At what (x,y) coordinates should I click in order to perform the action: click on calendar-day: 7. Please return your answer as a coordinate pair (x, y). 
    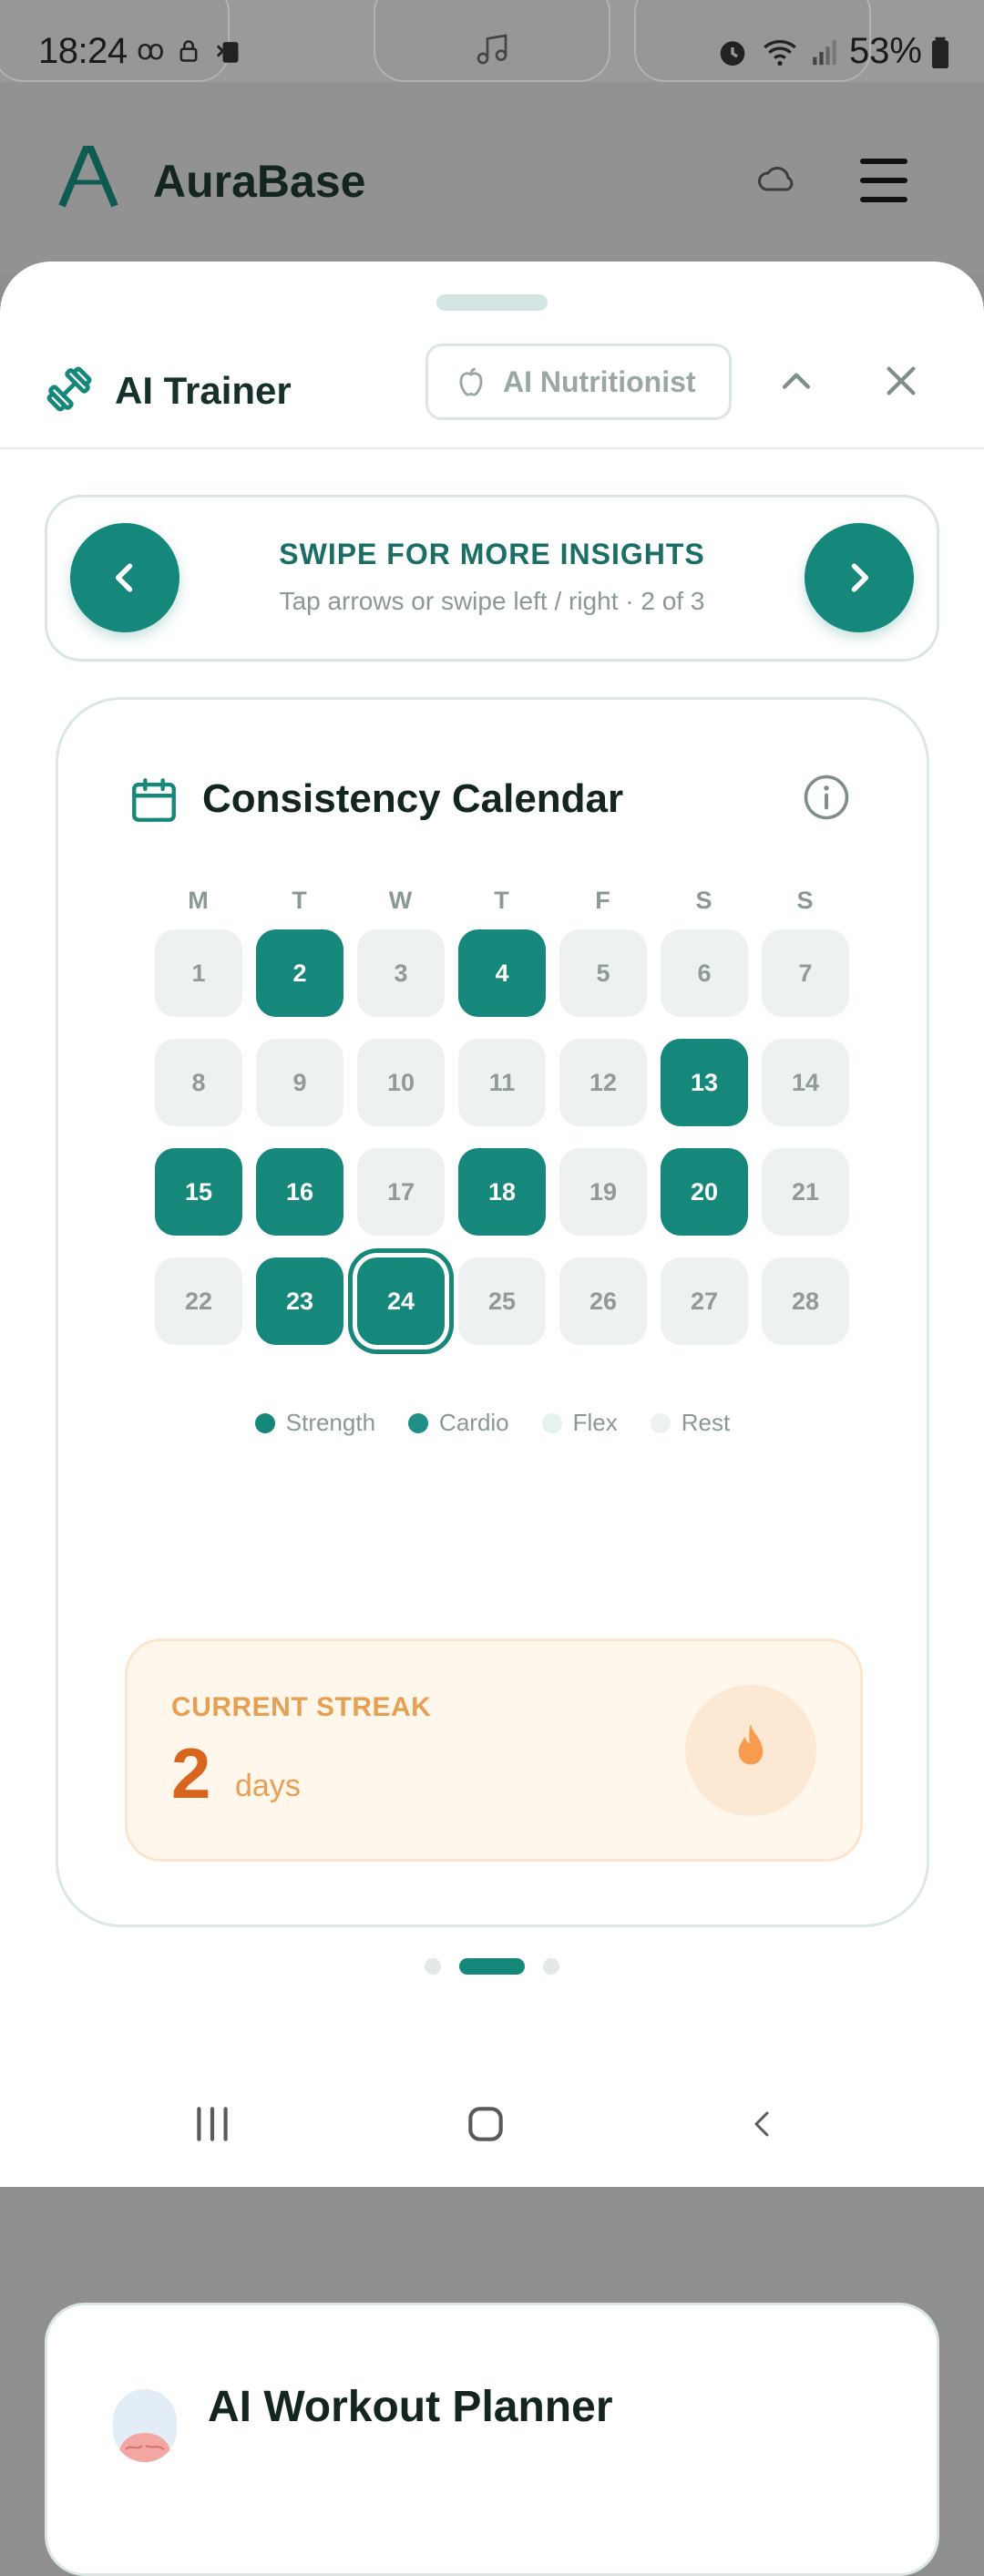
    Looking at the image, I should click on (805, 973).